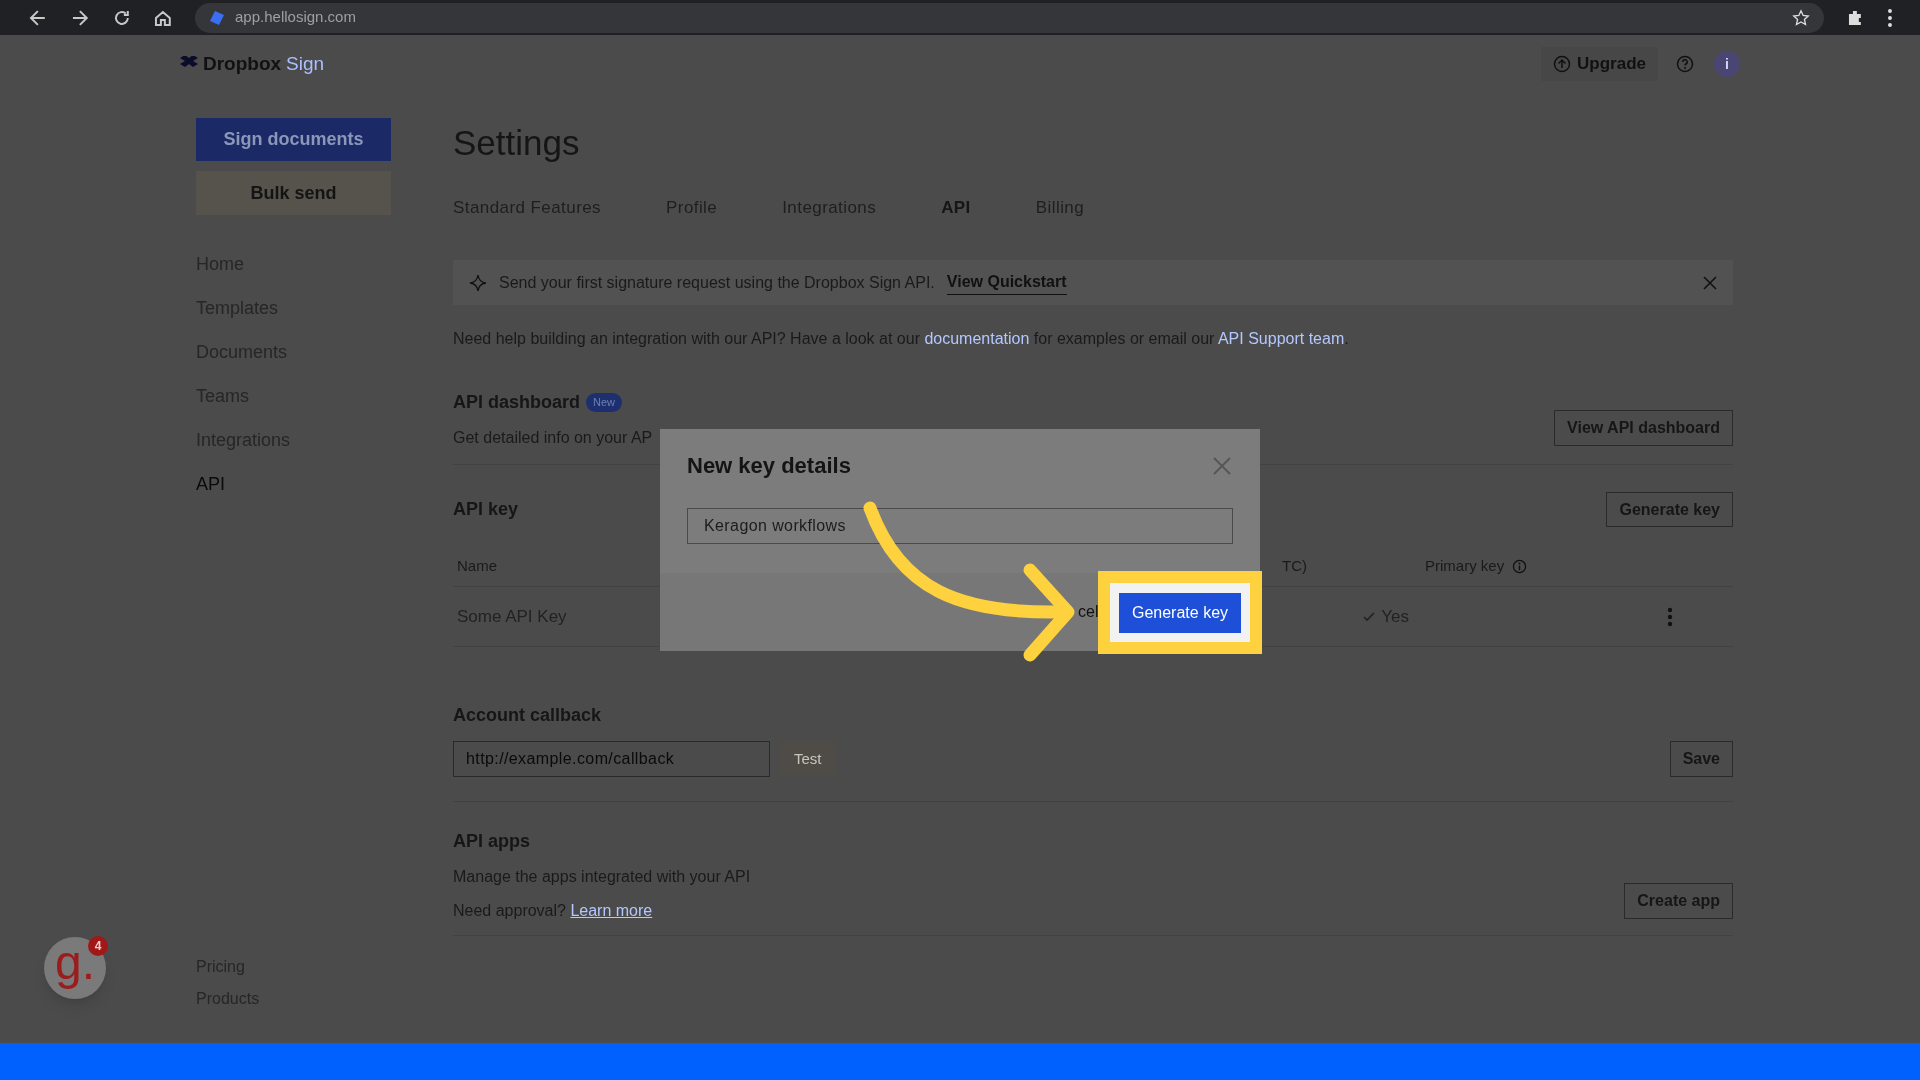 Image resolution: width=1920 pixels, height=1080 pixels. Describe the element at coordinates (611, 910) in the screenshot. I see `learn-more-link: Learn more` at that location.